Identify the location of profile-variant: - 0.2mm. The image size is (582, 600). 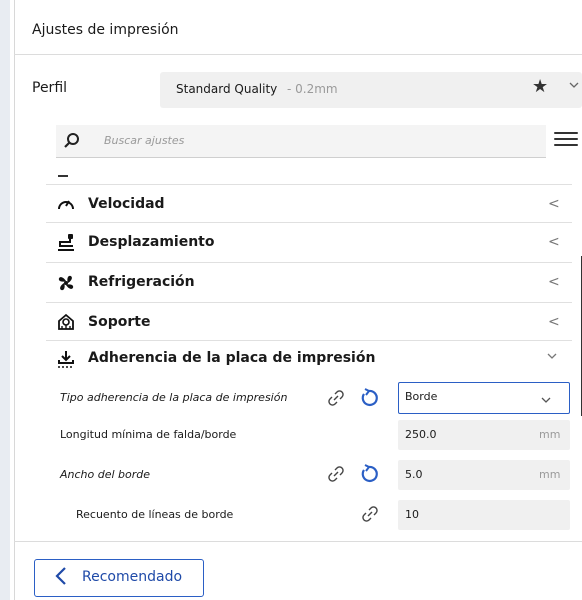
(312, 89).